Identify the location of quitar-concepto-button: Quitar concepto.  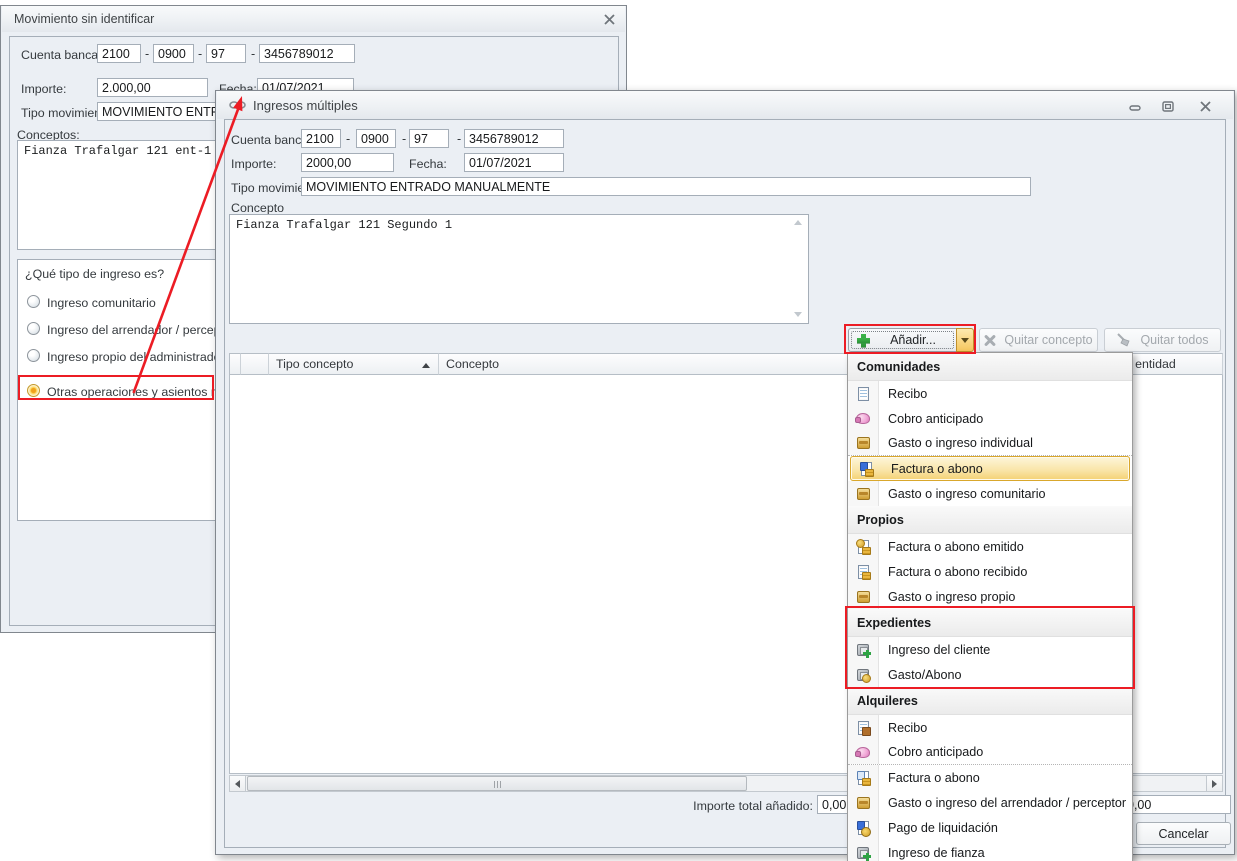
(1038, 340).